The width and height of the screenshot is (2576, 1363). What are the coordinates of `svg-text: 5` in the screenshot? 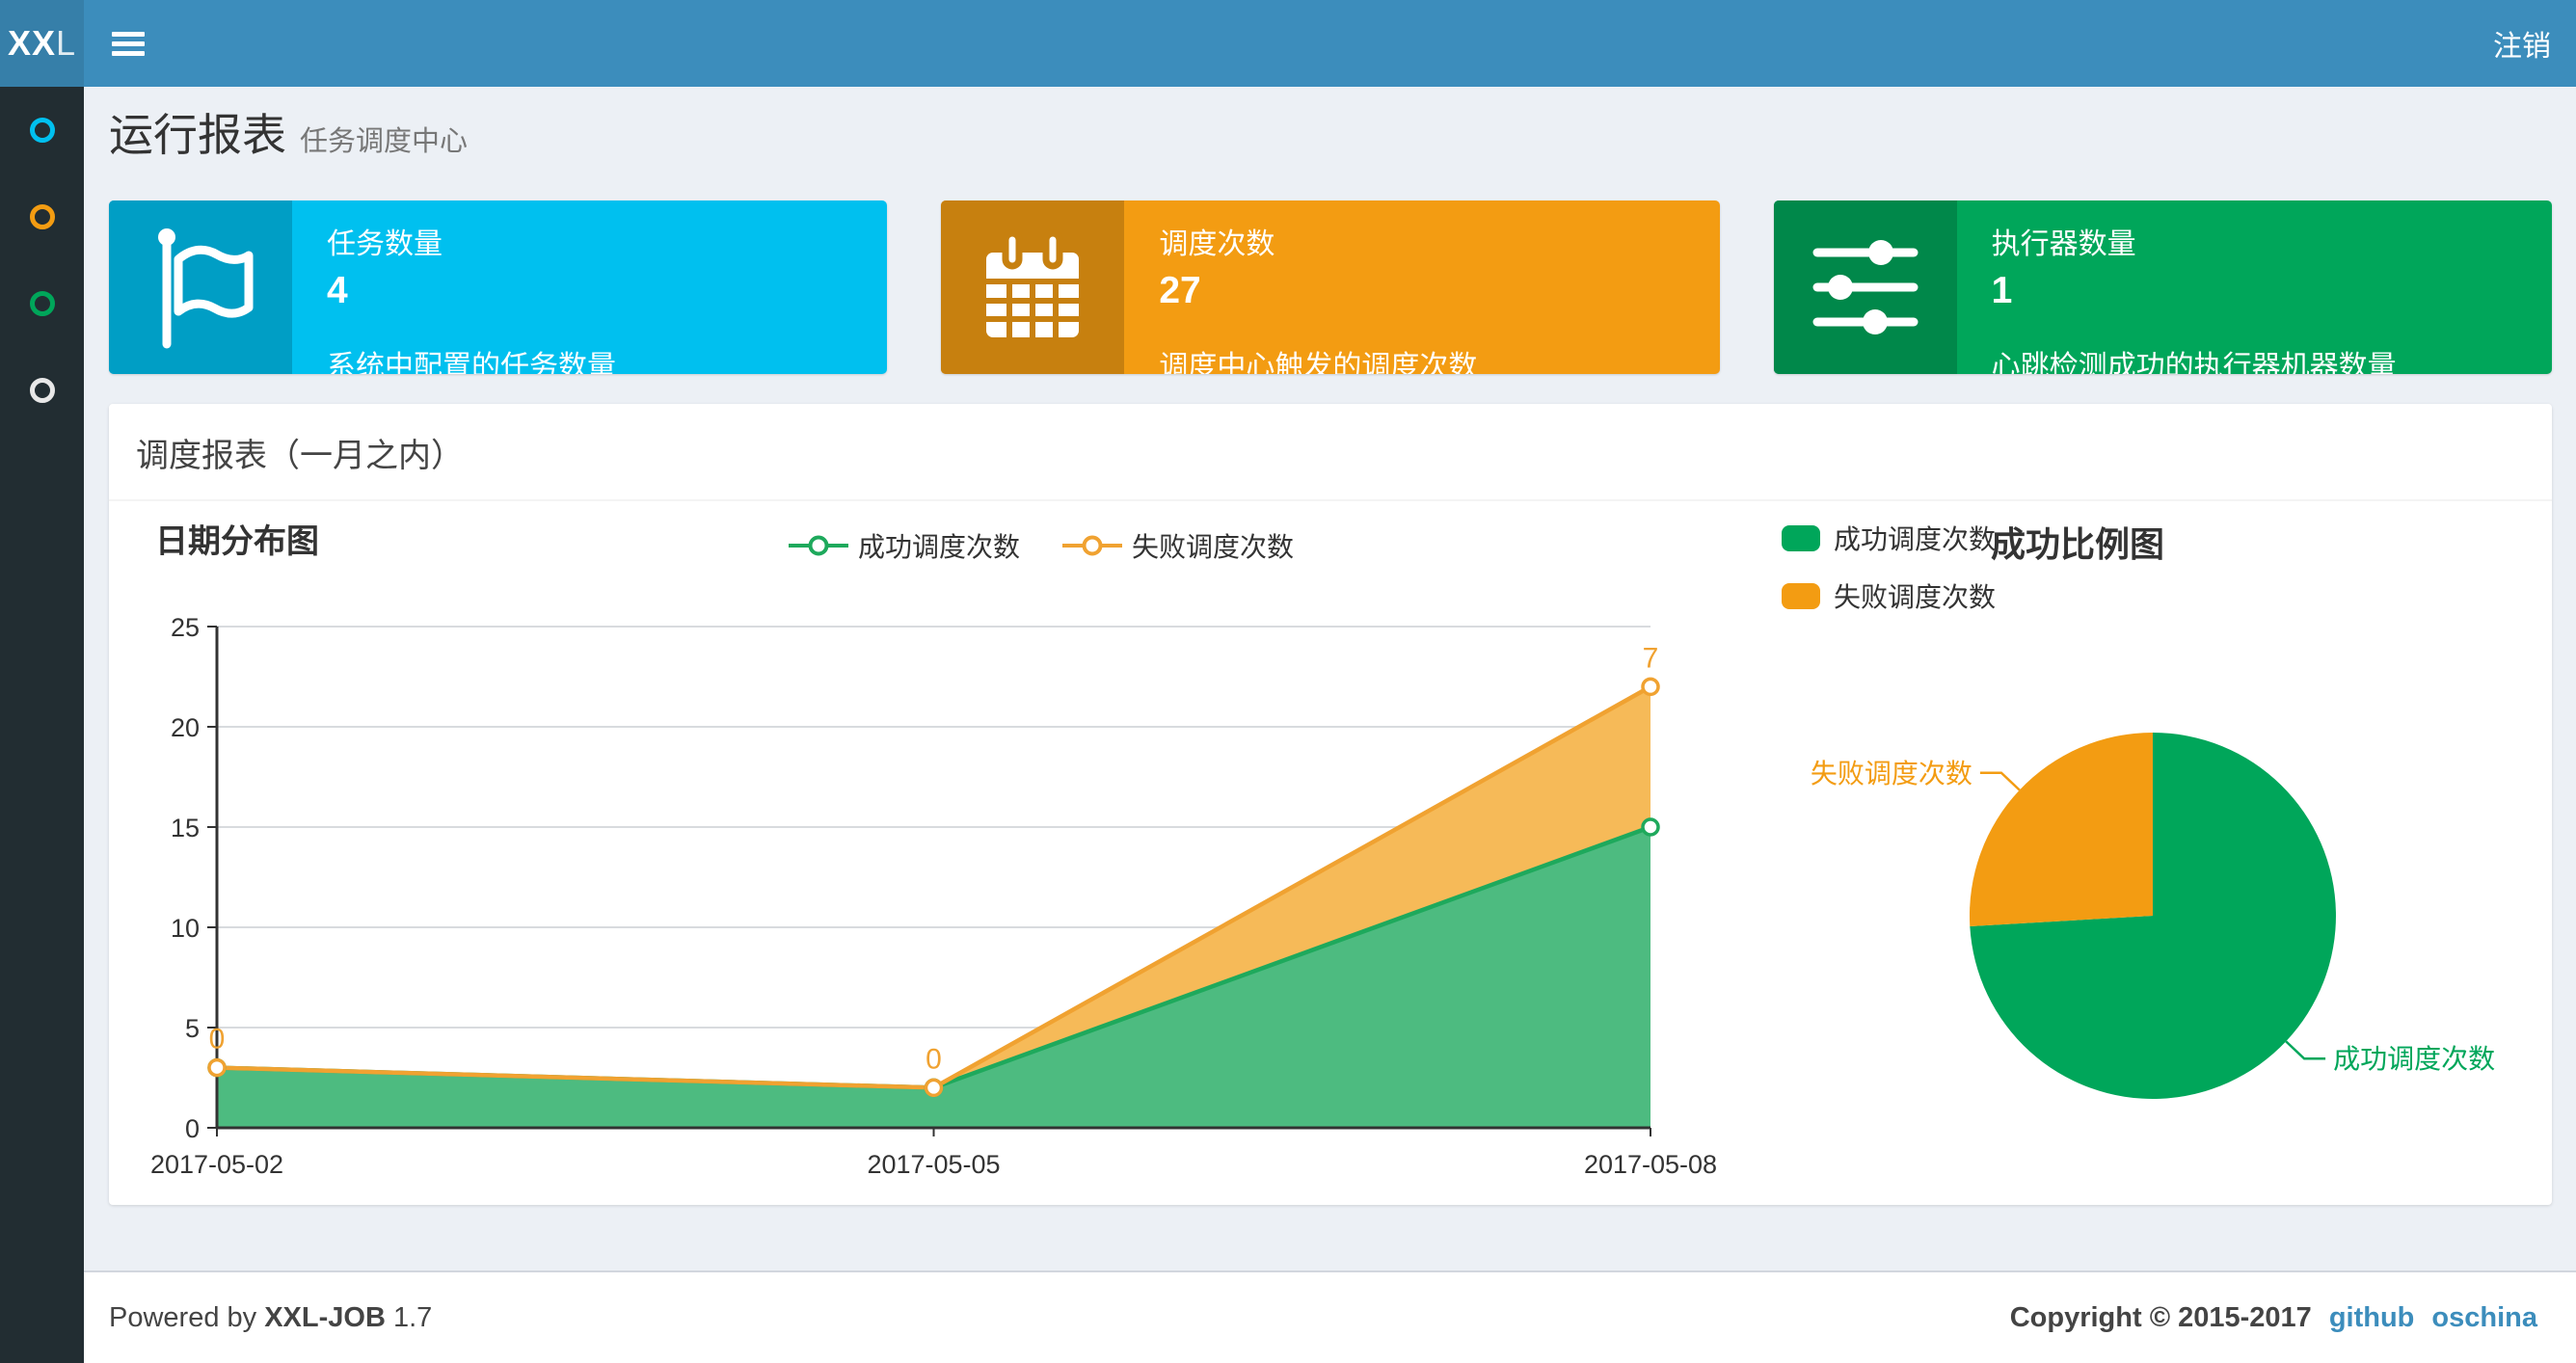 It's located at (193, 1028).